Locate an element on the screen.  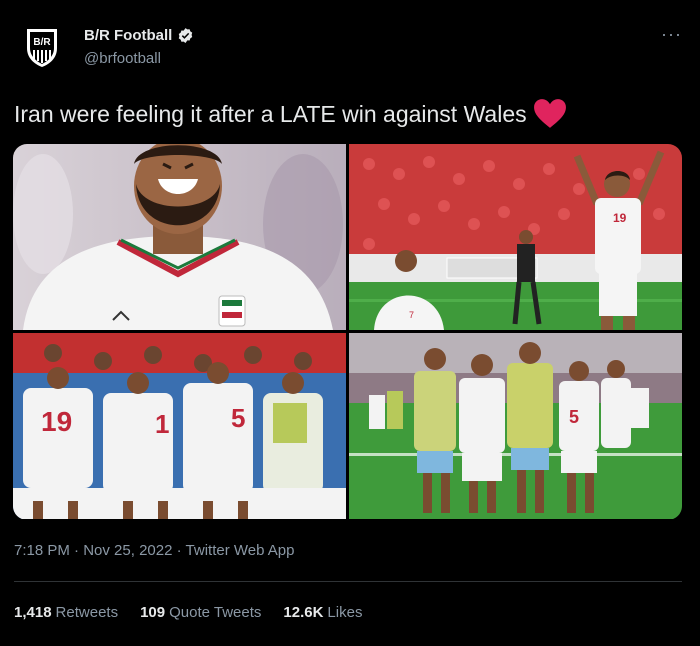
jersey-number-19-huddle: 19 is located at coordinates (56, 421).